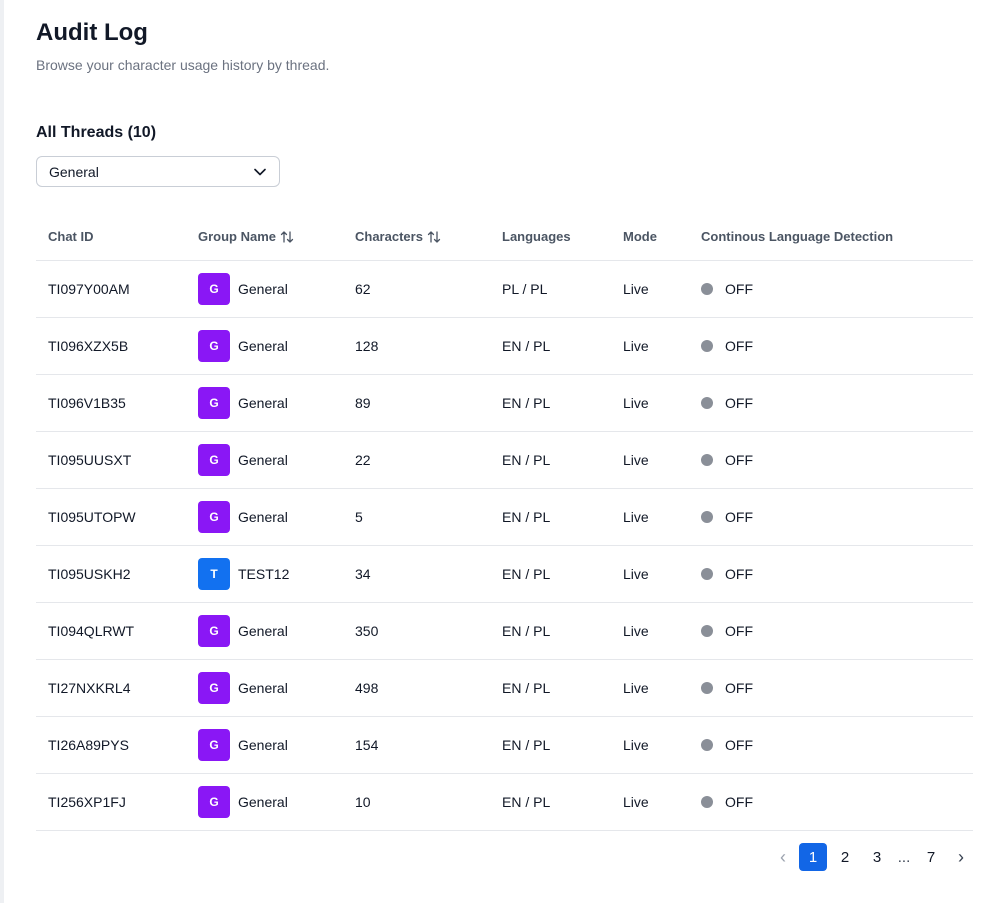  What do you see at coordinates (416, 237) in the screenshot?
I see `col-characters: Characters` at bounding box center [416, 237].